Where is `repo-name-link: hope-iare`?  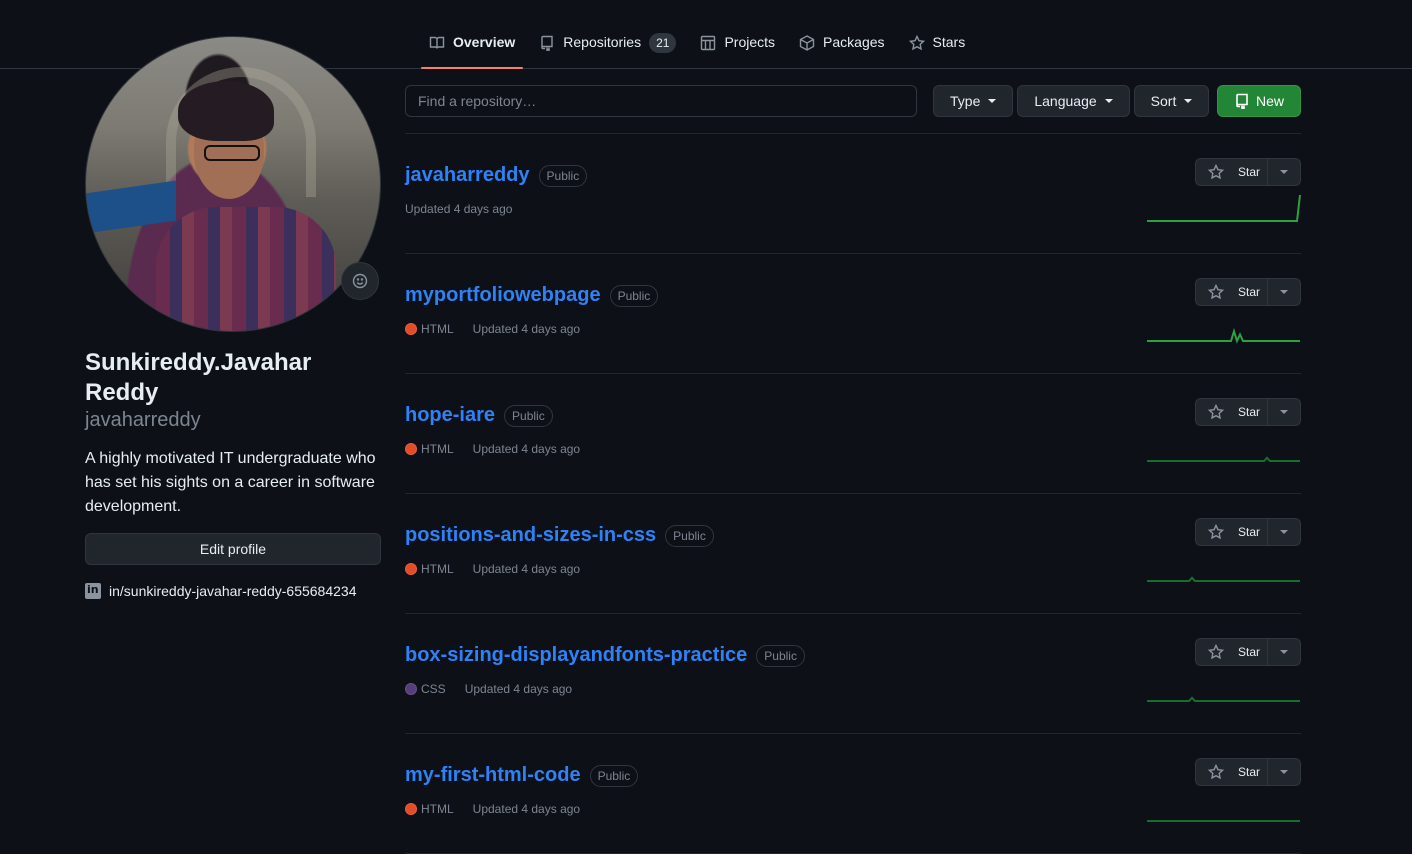 repo-name-link: hope-iare is located at coordinates (450, 415).